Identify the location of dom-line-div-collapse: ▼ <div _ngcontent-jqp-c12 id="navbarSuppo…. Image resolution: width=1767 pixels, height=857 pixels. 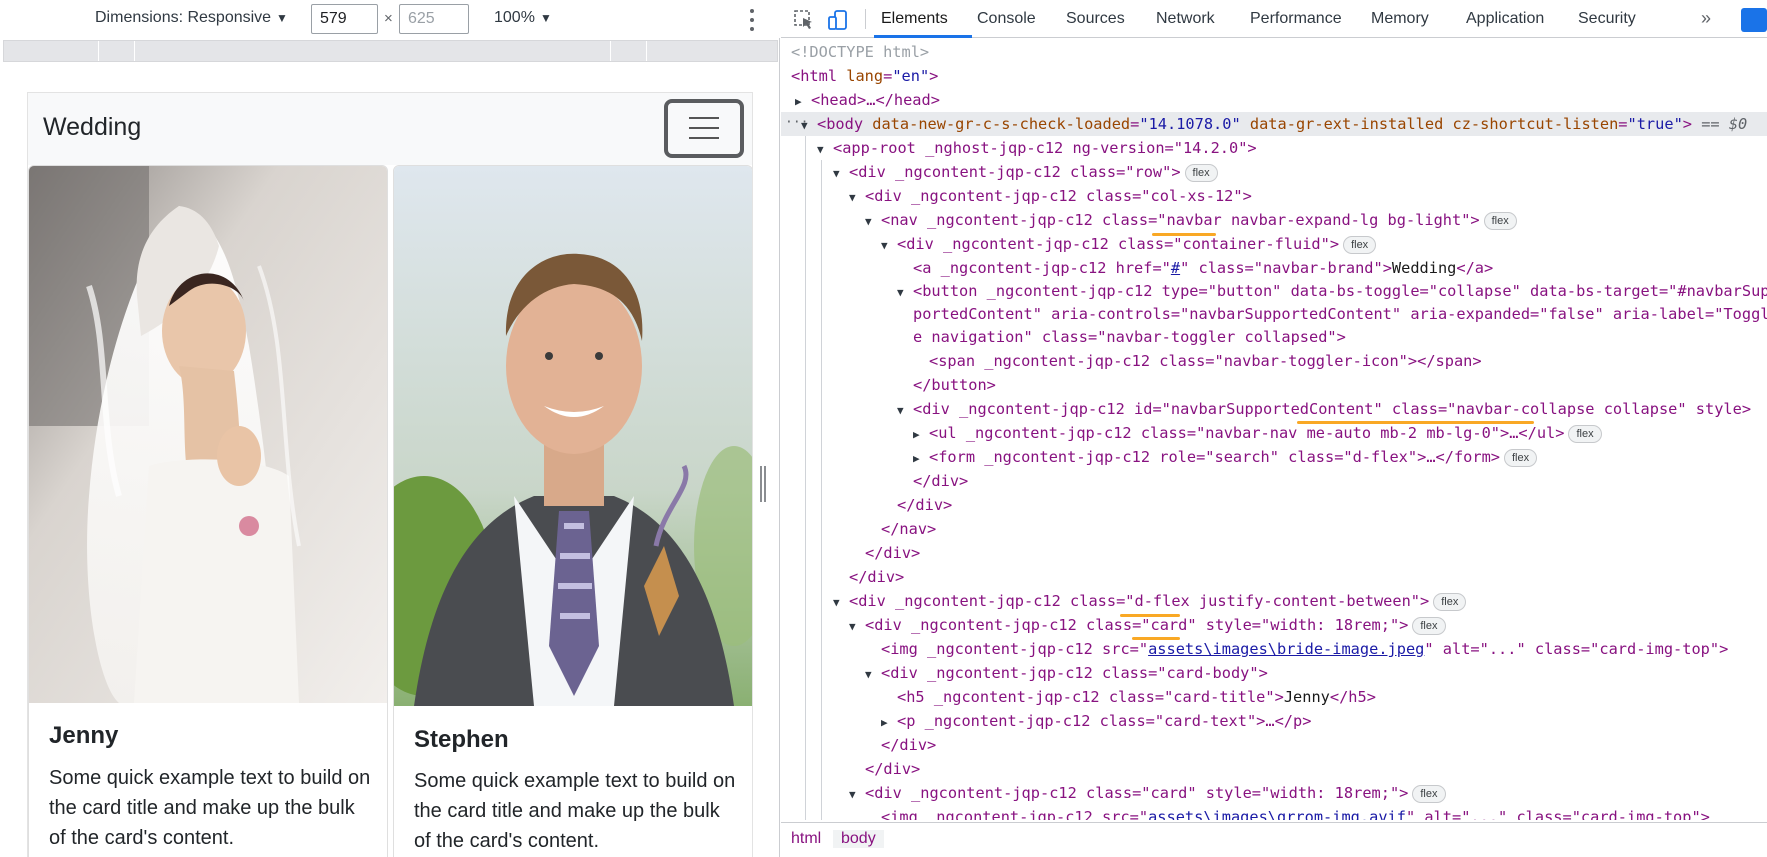
(1324, 409).